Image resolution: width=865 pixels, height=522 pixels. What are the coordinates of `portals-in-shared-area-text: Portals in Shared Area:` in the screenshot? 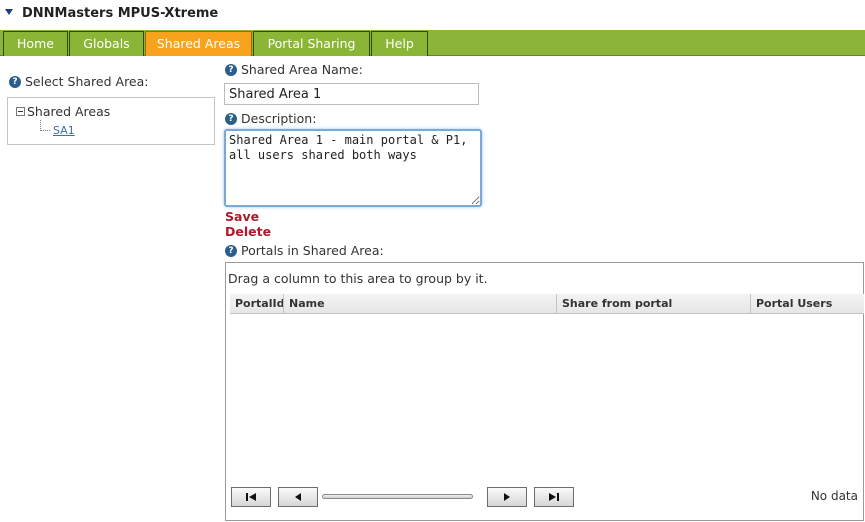 It's located at (312, 250).